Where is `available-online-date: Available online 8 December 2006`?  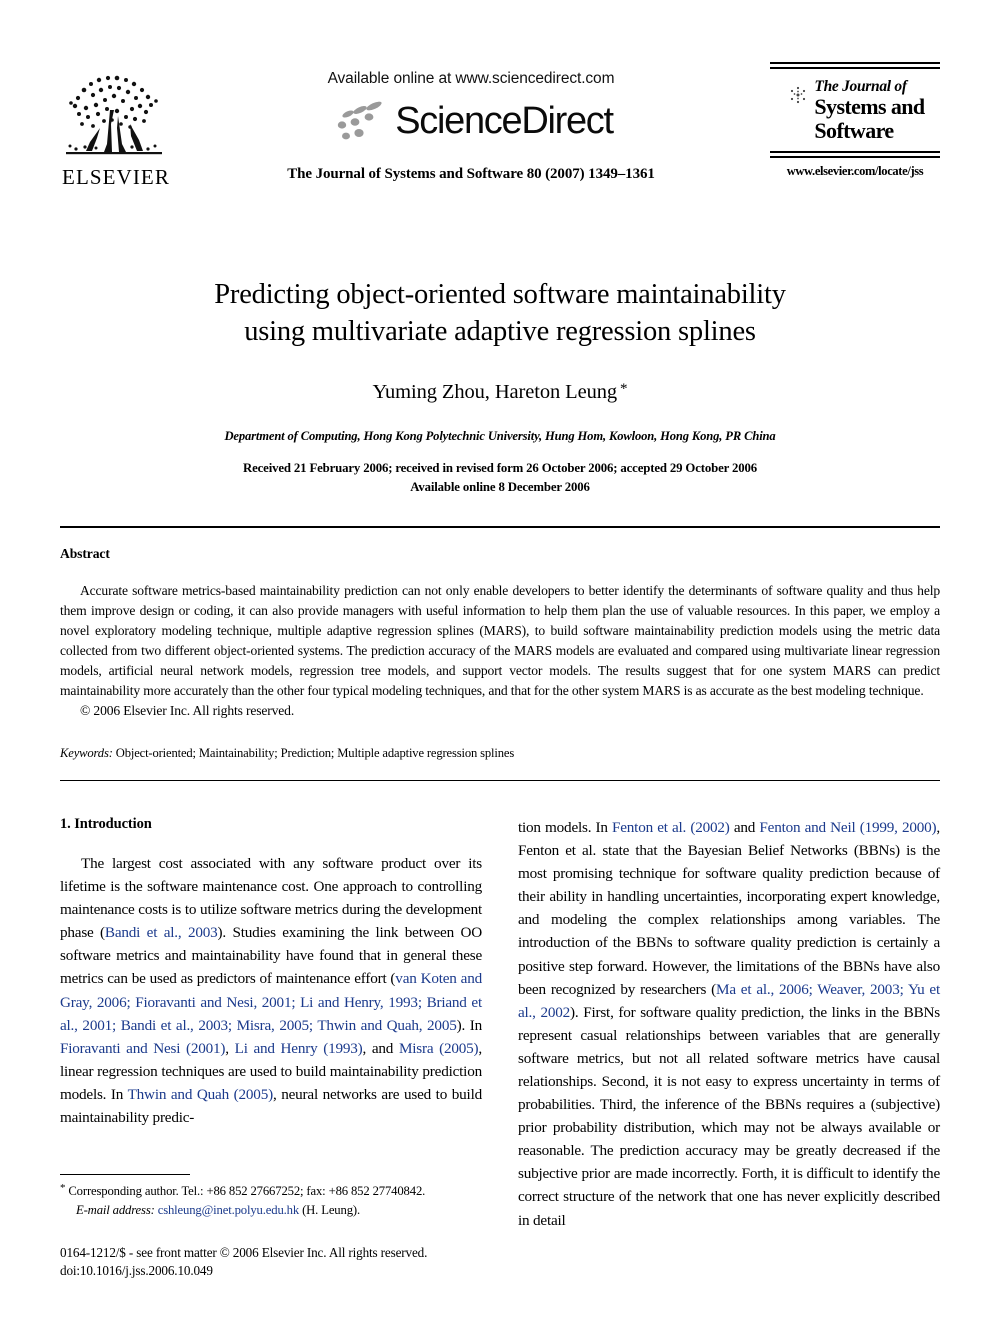
available-online-date: Available online 8 December 2006 is located at coordinates (500, 486).